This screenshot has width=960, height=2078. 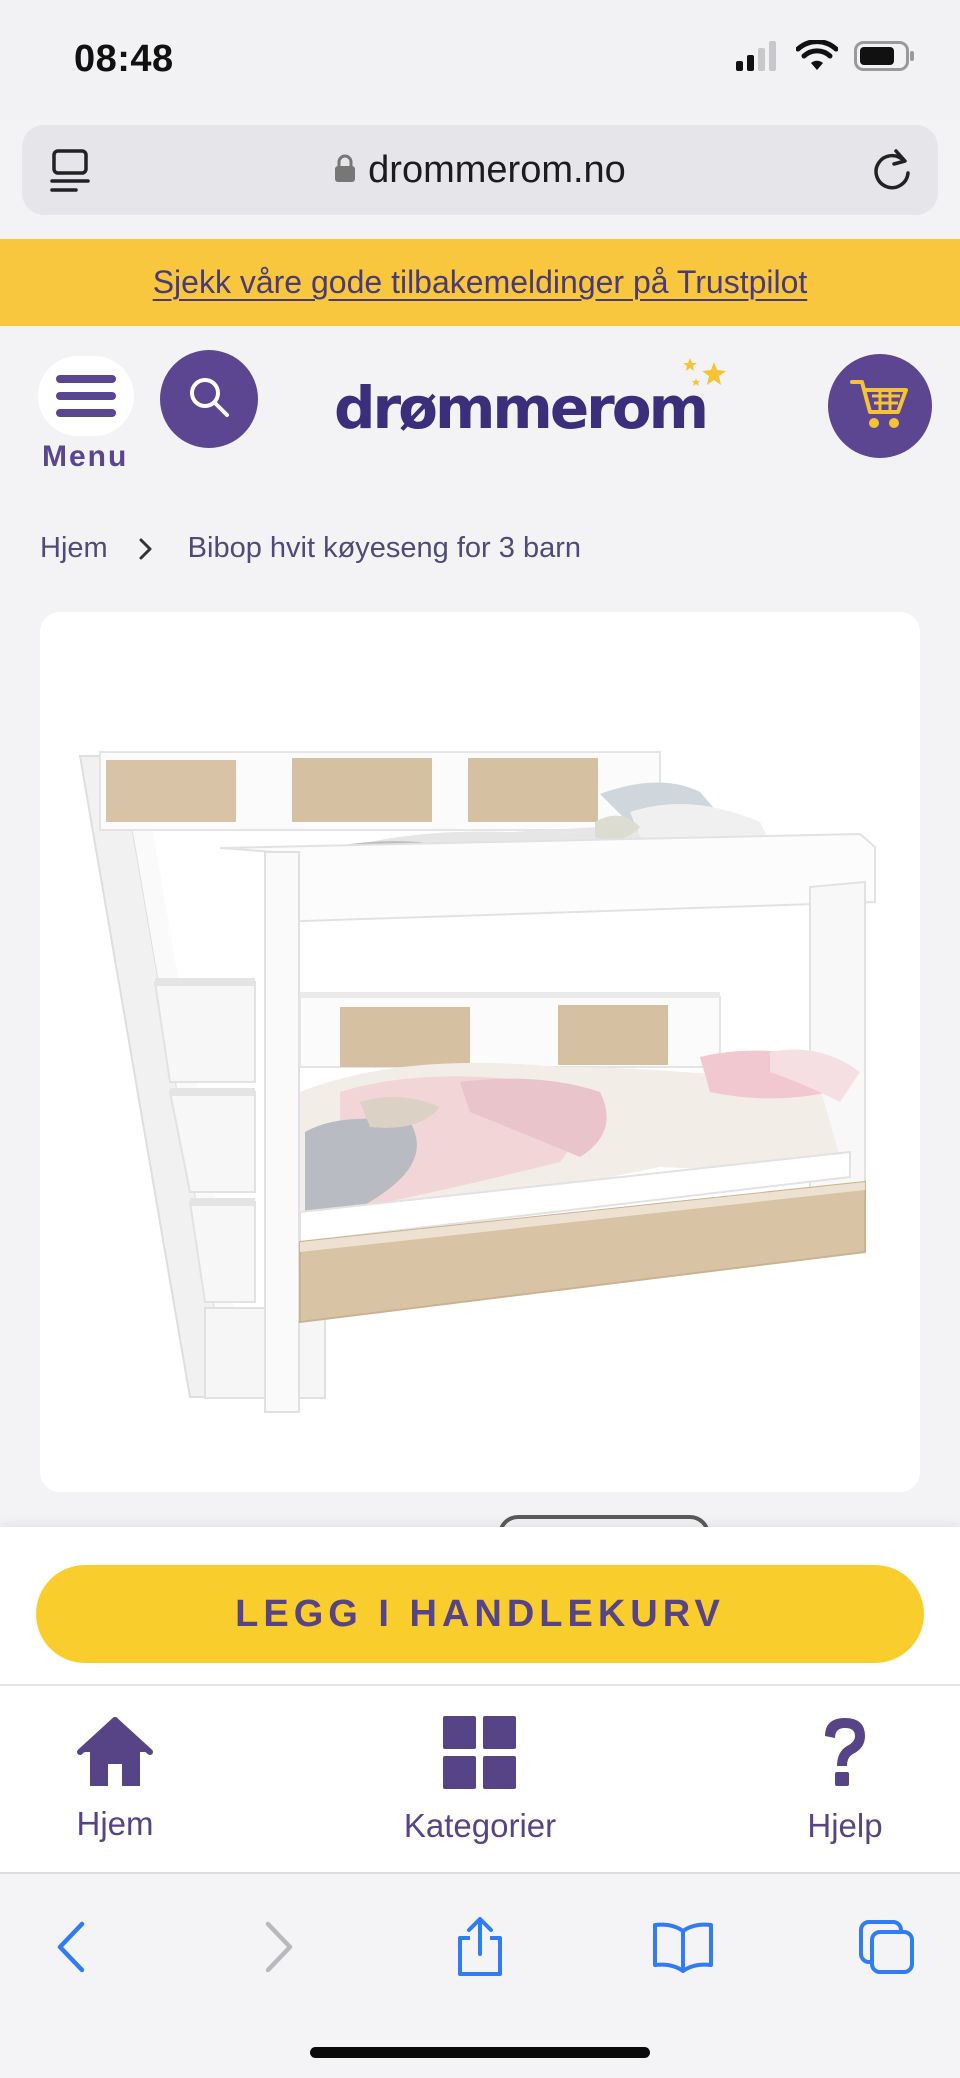 I want to click on nav-categories-label: Kategorier, so click(x=480, y=1825).